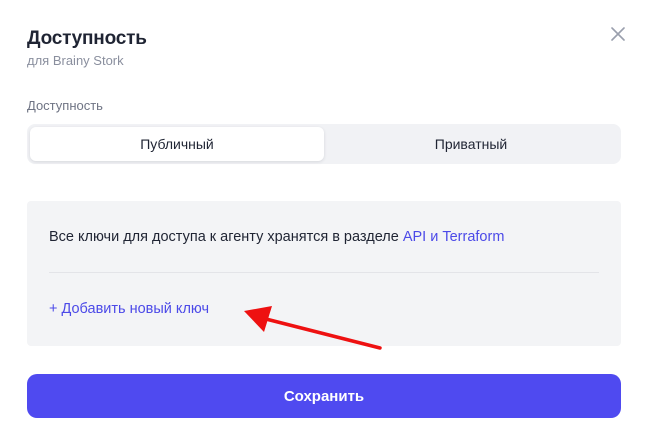 The width and height of the screenshot is (647, 443). I want to click on close-button, so click(618, 34).